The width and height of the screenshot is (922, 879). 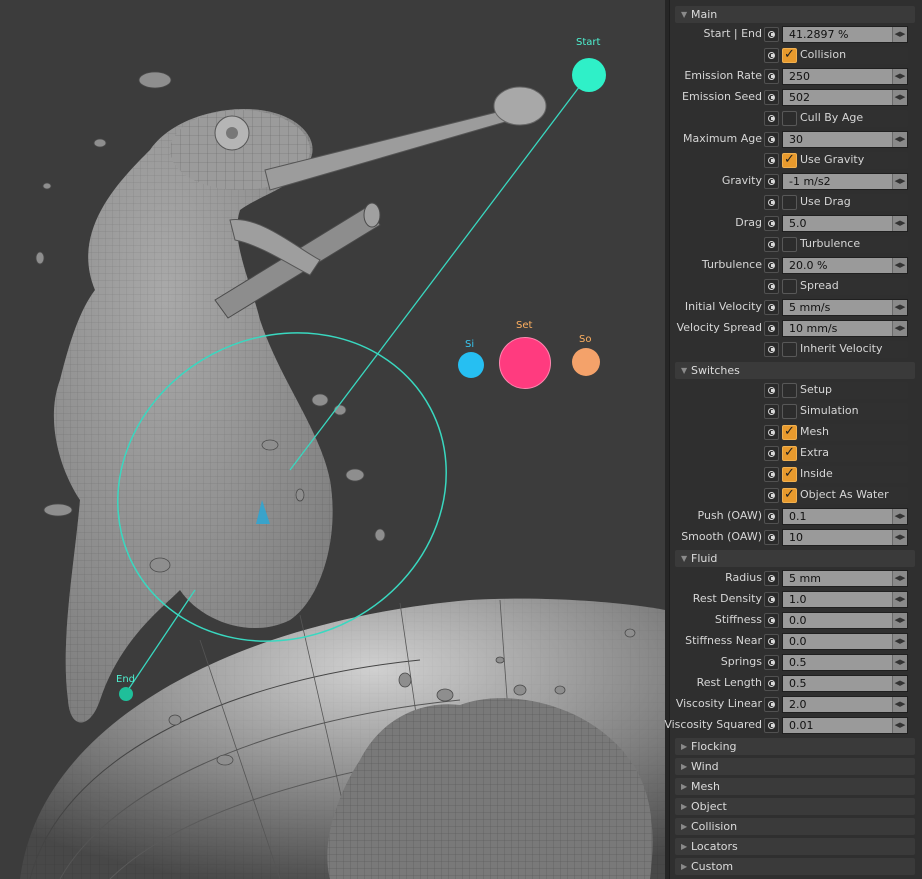 I want to click on extra-checkbox, so click(x=789, y=453).